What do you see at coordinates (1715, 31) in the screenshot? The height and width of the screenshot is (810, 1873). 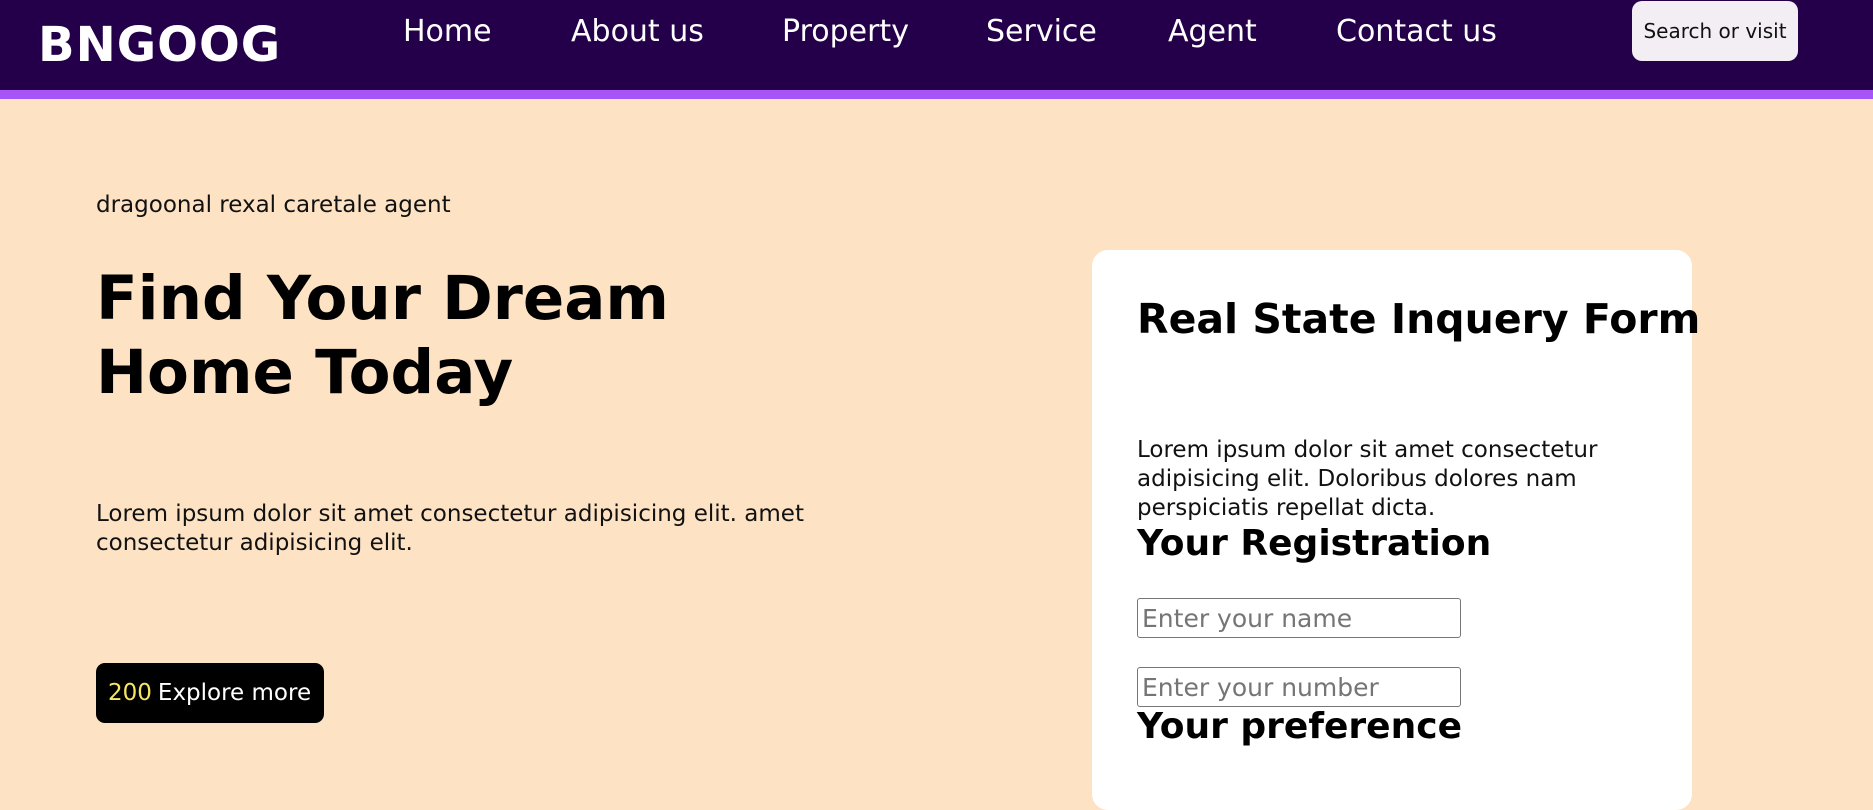 I see `search-button: Search or visit` at bounding box center [1715, 31].